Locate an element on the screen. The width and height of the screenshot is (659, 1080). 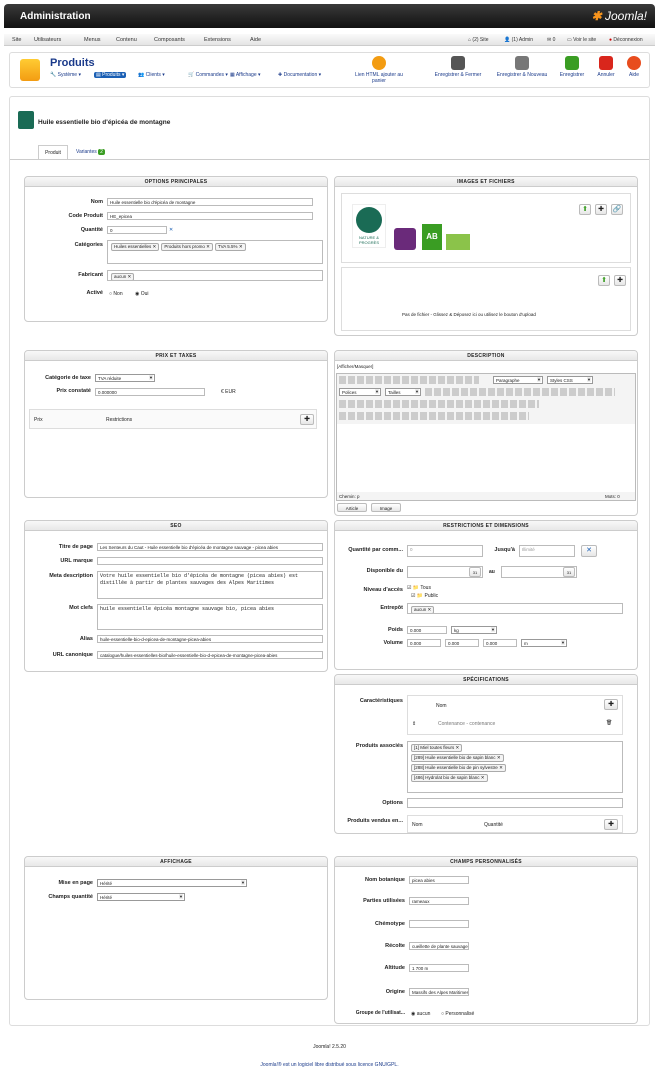
add-characteristic-button: ✚ is located at coordinates (611, 704).